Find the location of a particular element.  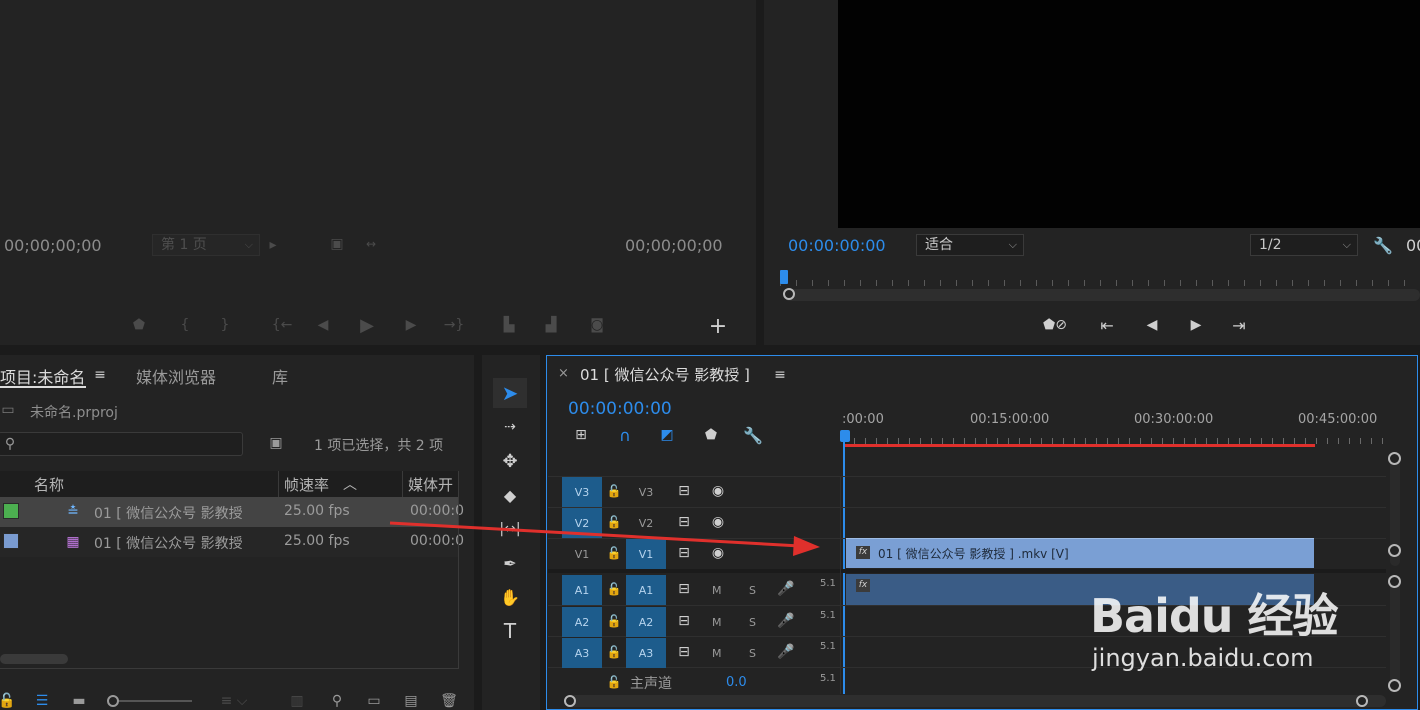

horizontal-scrollbar is located at coordinates (34, 659).